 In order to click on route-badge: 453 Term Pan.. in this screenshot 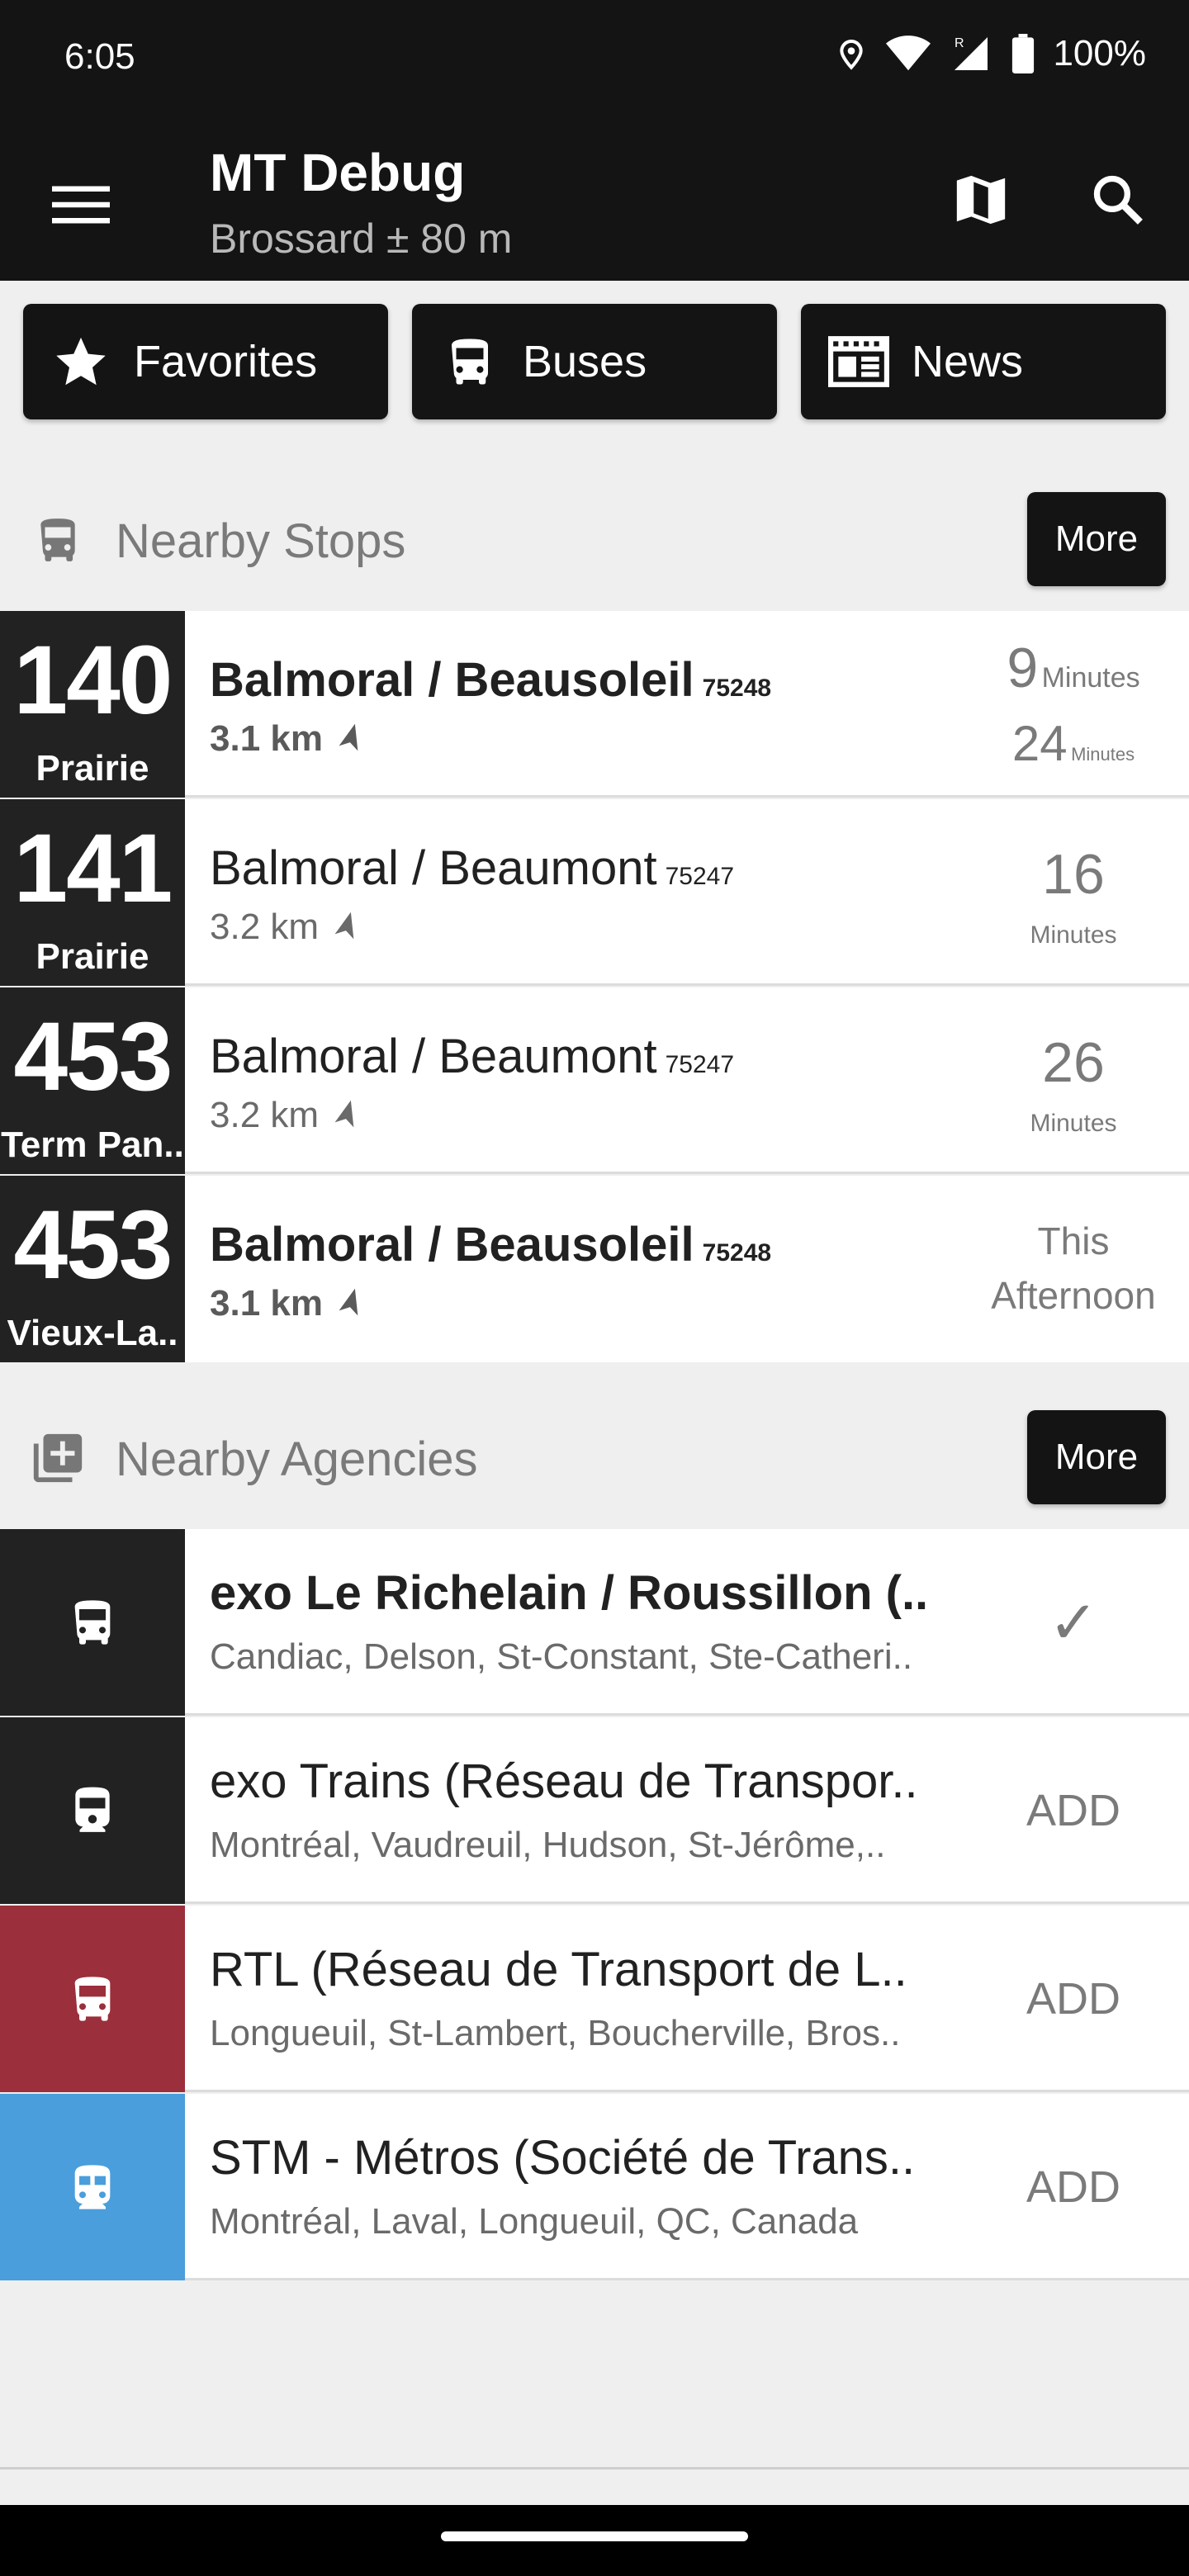, I will do `click(92, 1080)`.